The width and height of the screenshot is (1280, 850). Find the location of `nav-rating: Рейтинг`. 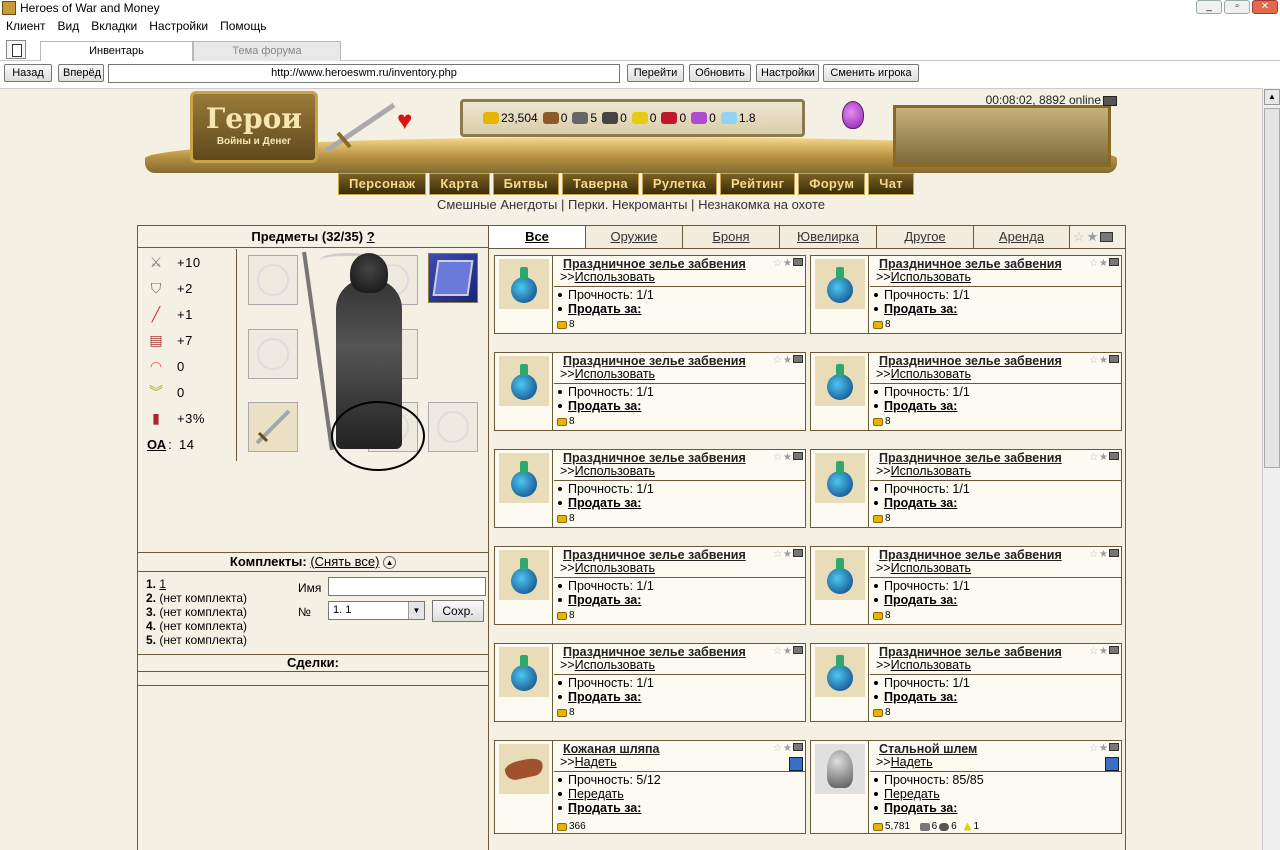

nav-rating: Рейтинг is located at coordinates (758, 184).